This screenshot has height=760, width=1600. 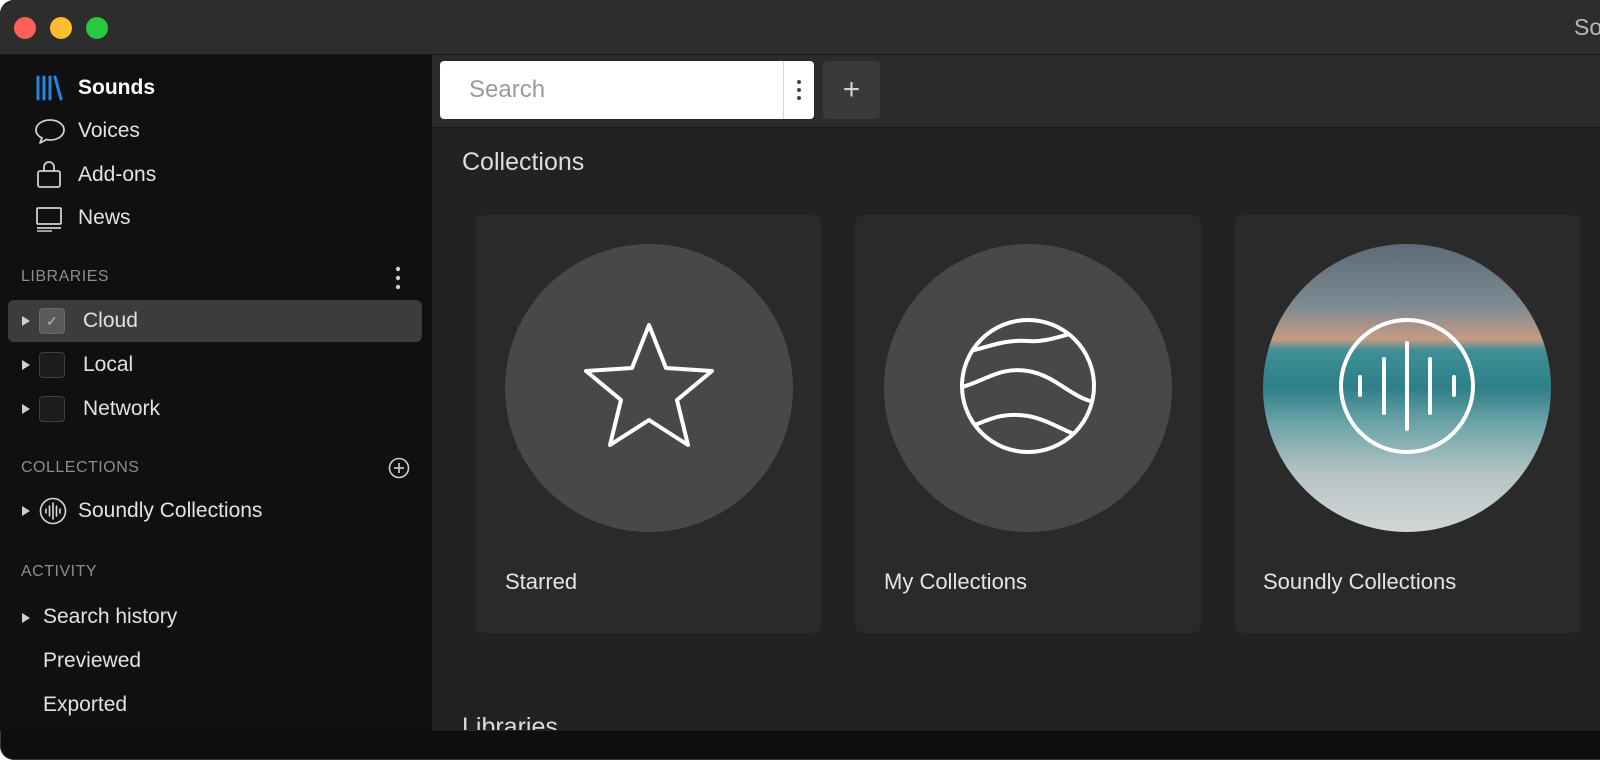 What do you see at coordinates (170, 510) in the screenshot?
I see `collection-label: Soundly Collections` at bounding box center [170, 510].